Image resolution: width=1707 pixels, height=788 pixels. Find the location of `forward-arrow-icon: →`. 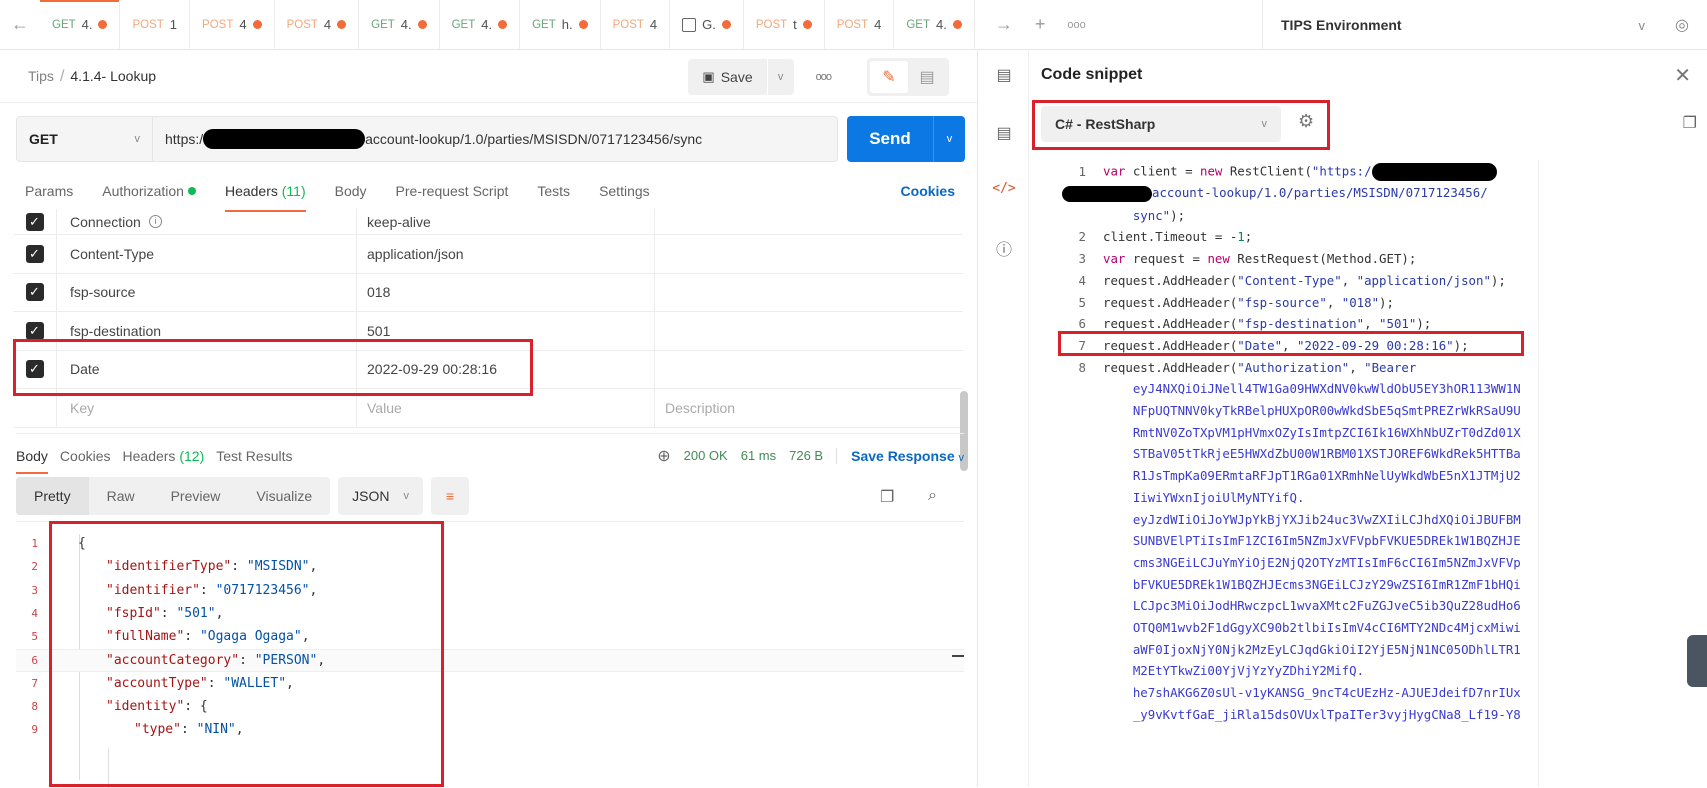

forward-arrow-icon: → is located at coordinates (1004, 24).